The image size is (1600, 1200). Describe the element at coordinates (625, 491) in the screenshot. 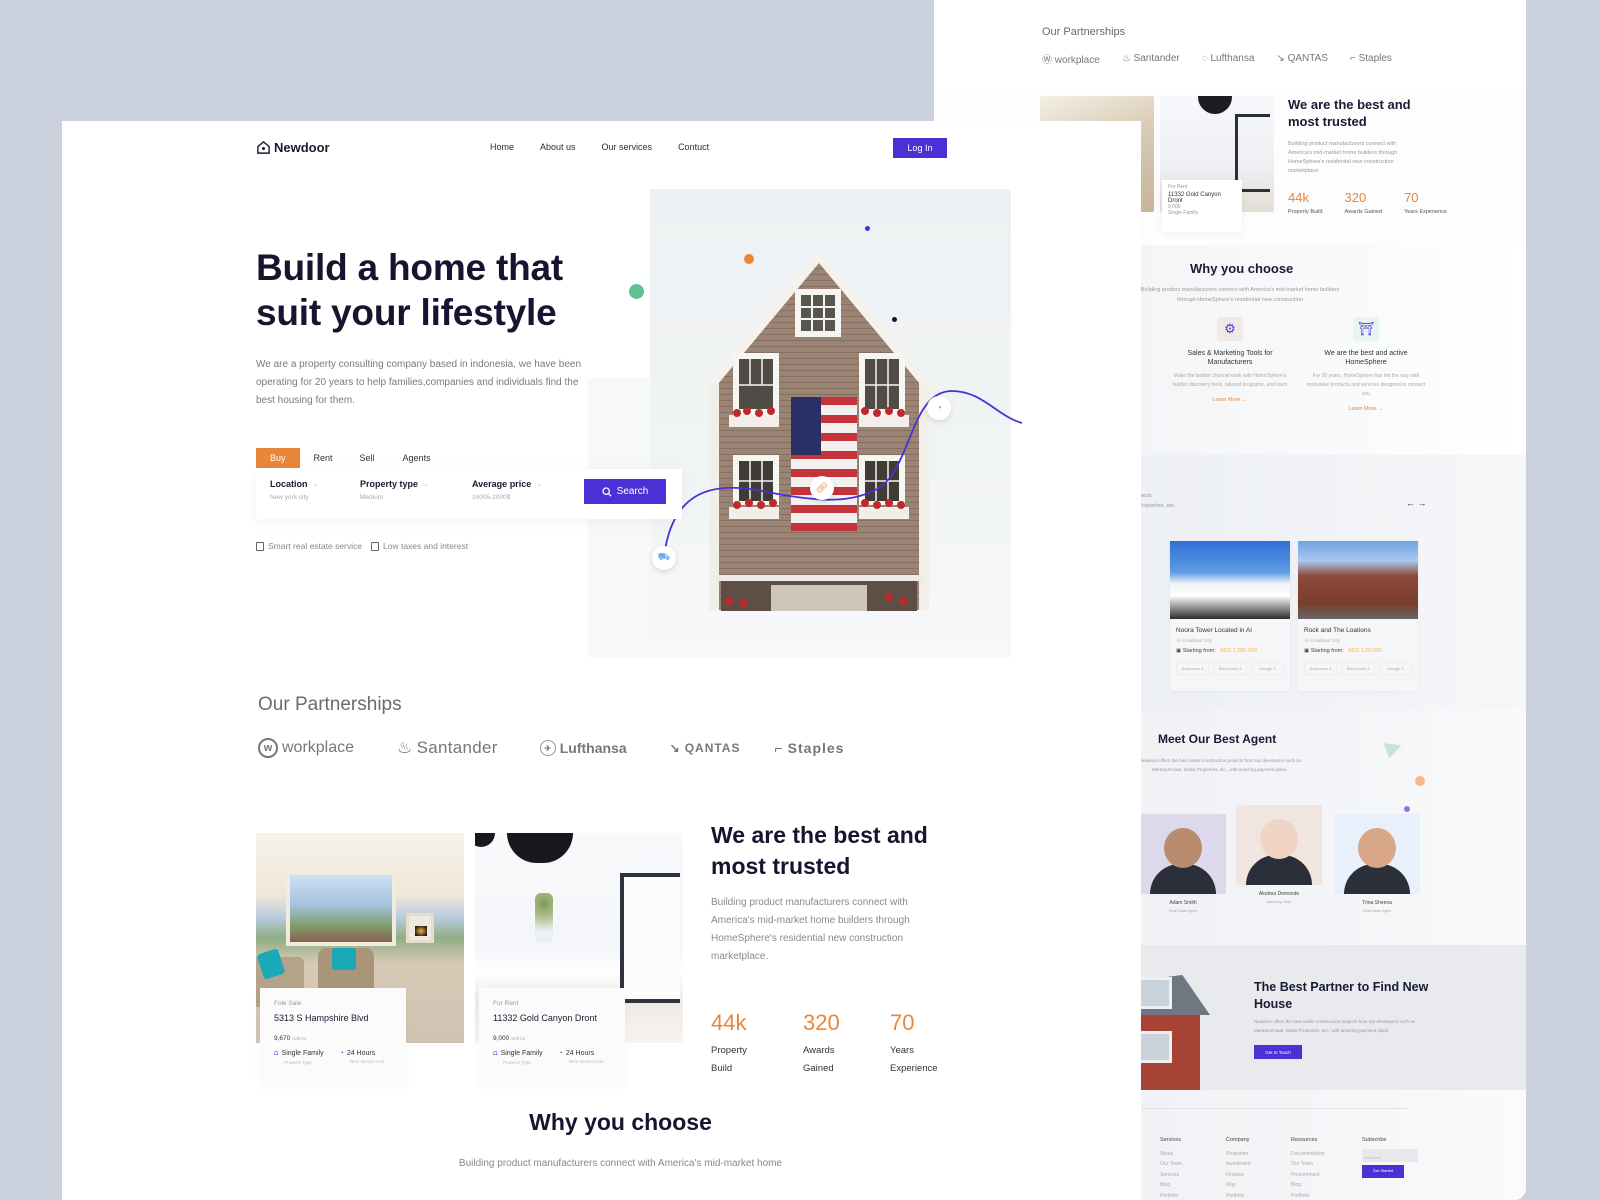

I see `search-button: Search` at that location.